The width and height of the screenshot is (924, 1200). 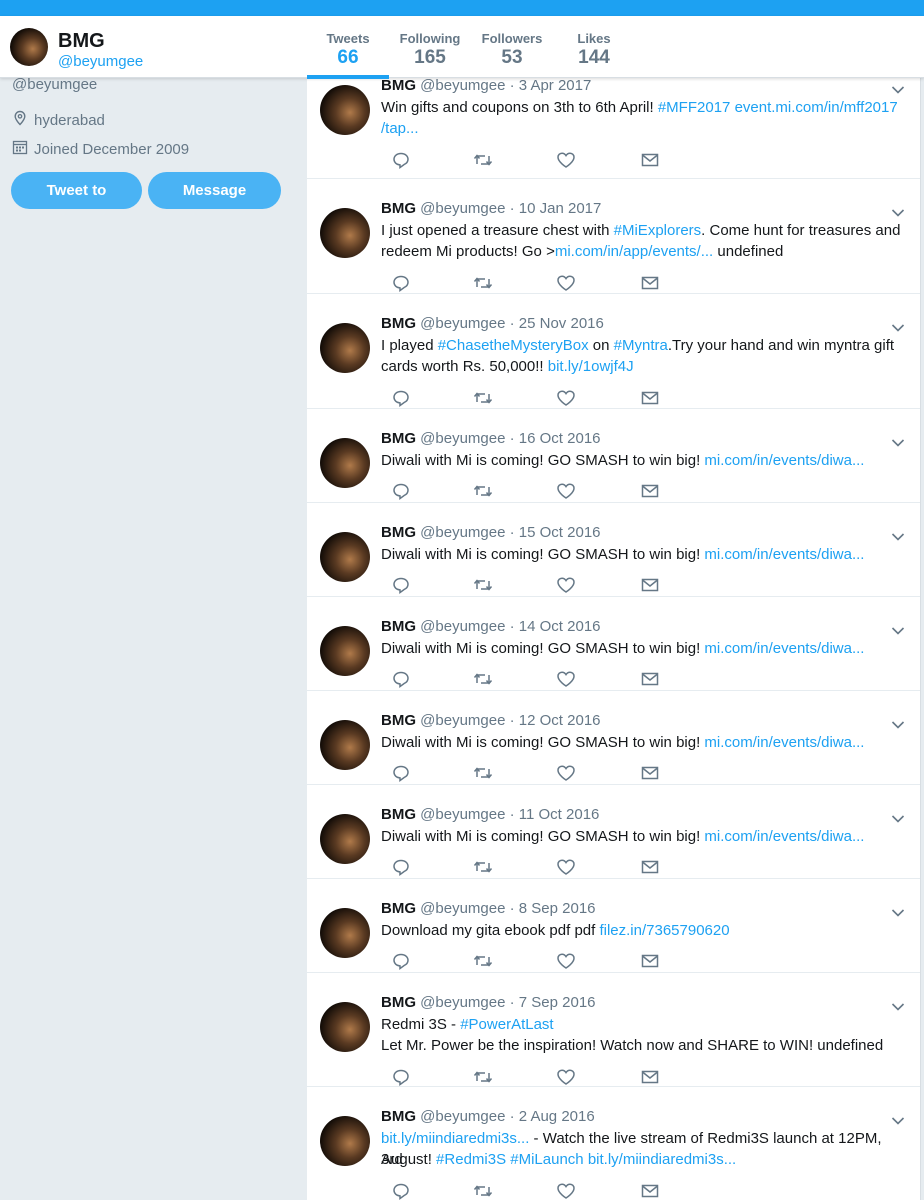 What do you see at coordinates (594, 47) in the screenshot?
I see `tab-likes: Likes 144` at bounding box center [594, 47].